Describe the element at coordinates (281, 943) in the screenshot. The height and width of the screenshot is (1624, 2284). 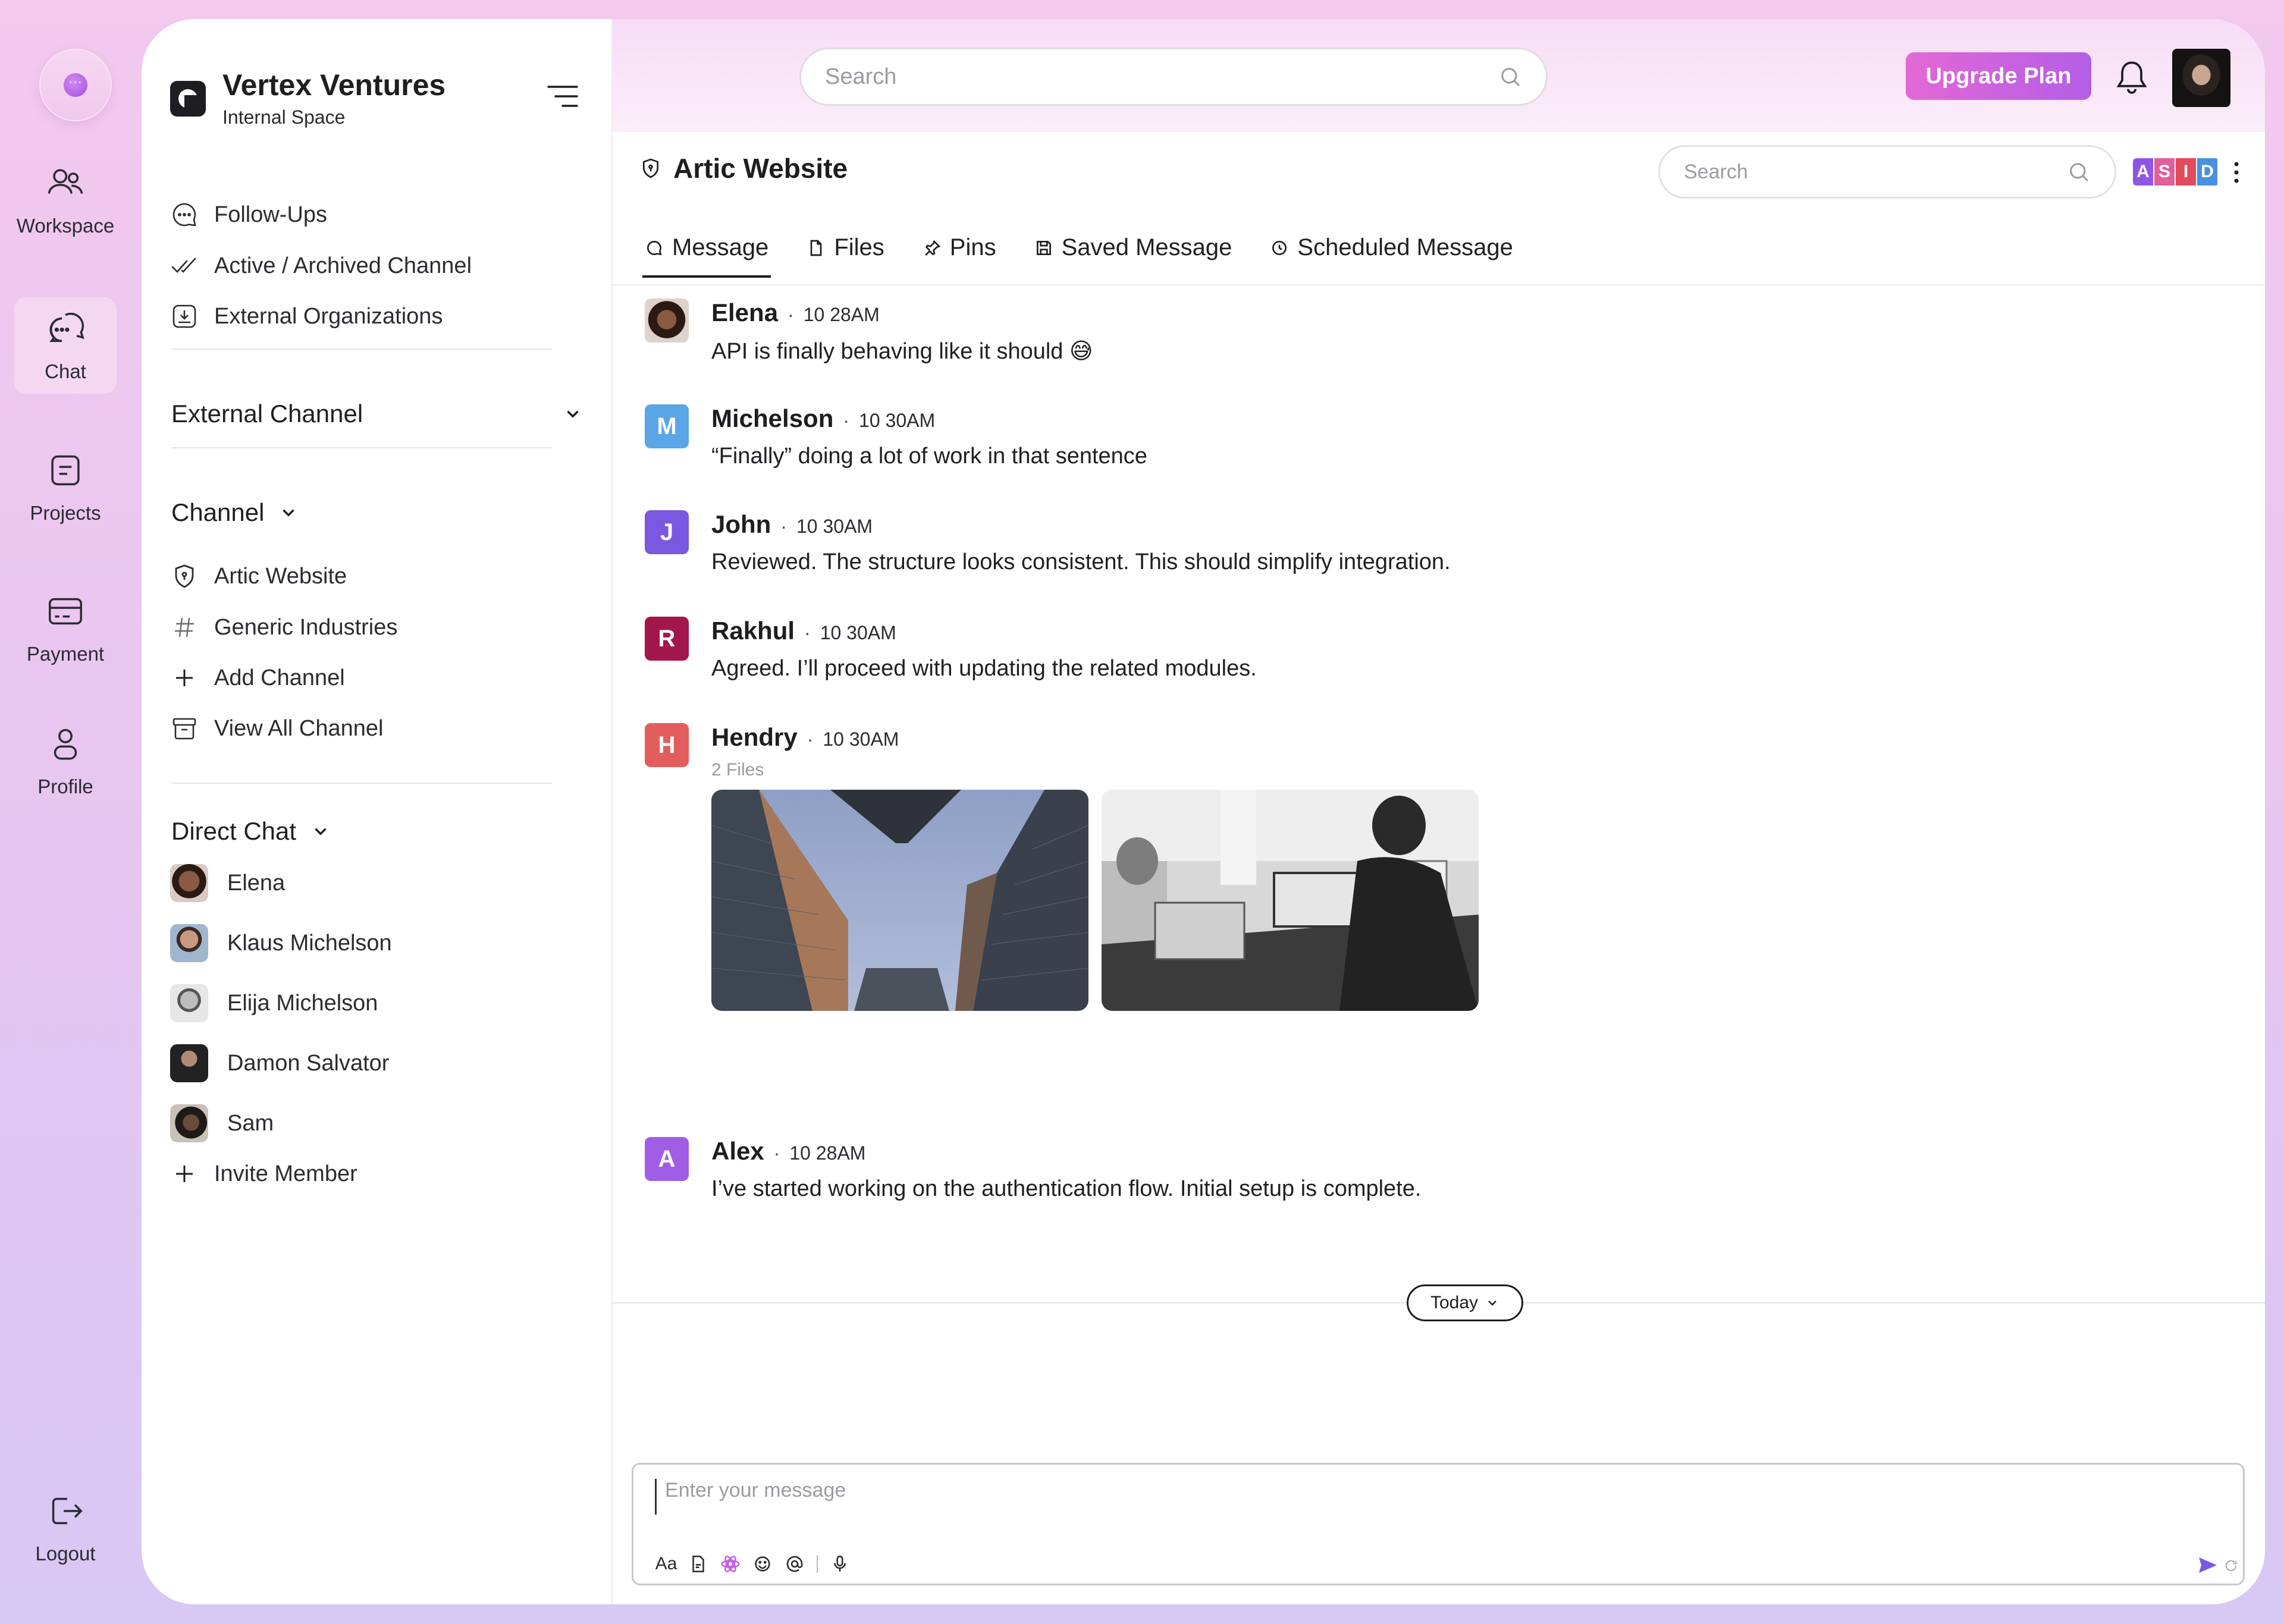
I see `dm-klaus-michelson: Klaus Michelson` at that location.